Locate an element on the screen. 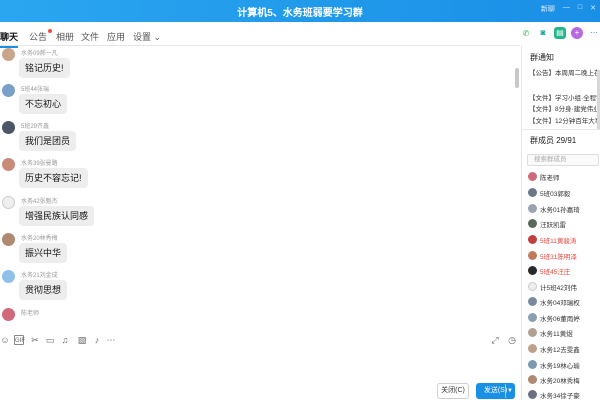 This screenshot has width=600, height=400. history-icon: ◷ is located at coordinates (512, 340).